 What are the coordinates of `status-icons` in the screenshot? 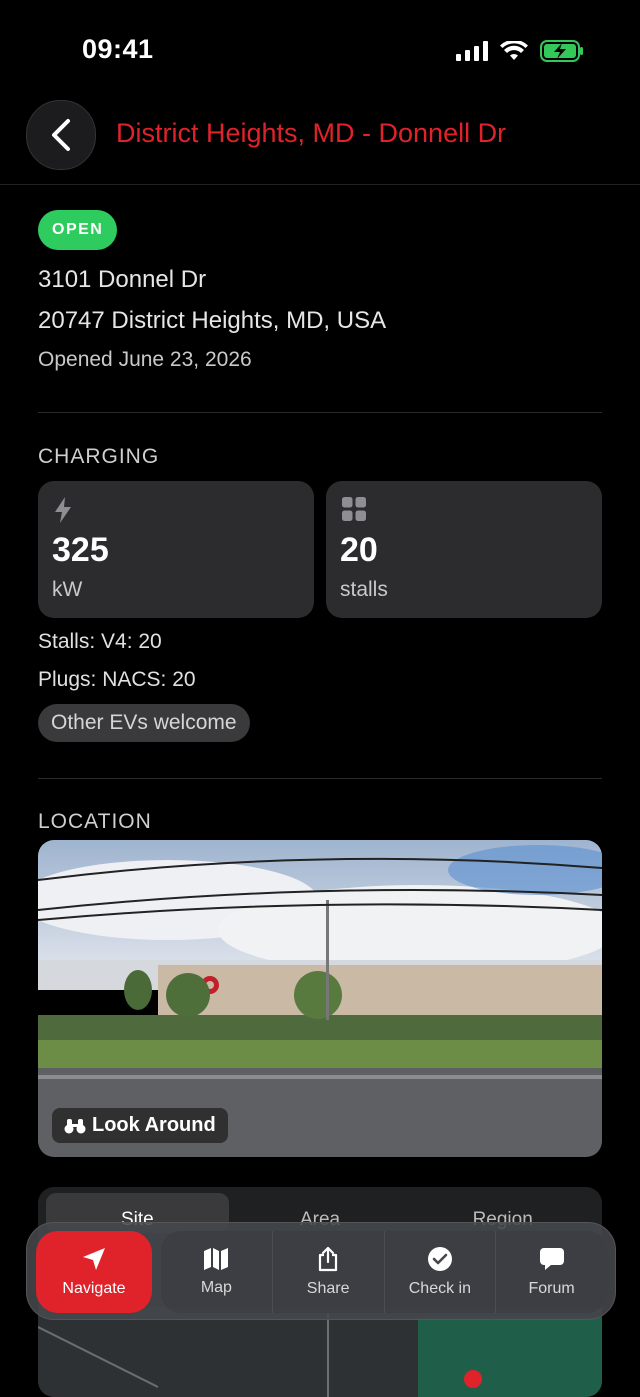 It's located at (520, 51).